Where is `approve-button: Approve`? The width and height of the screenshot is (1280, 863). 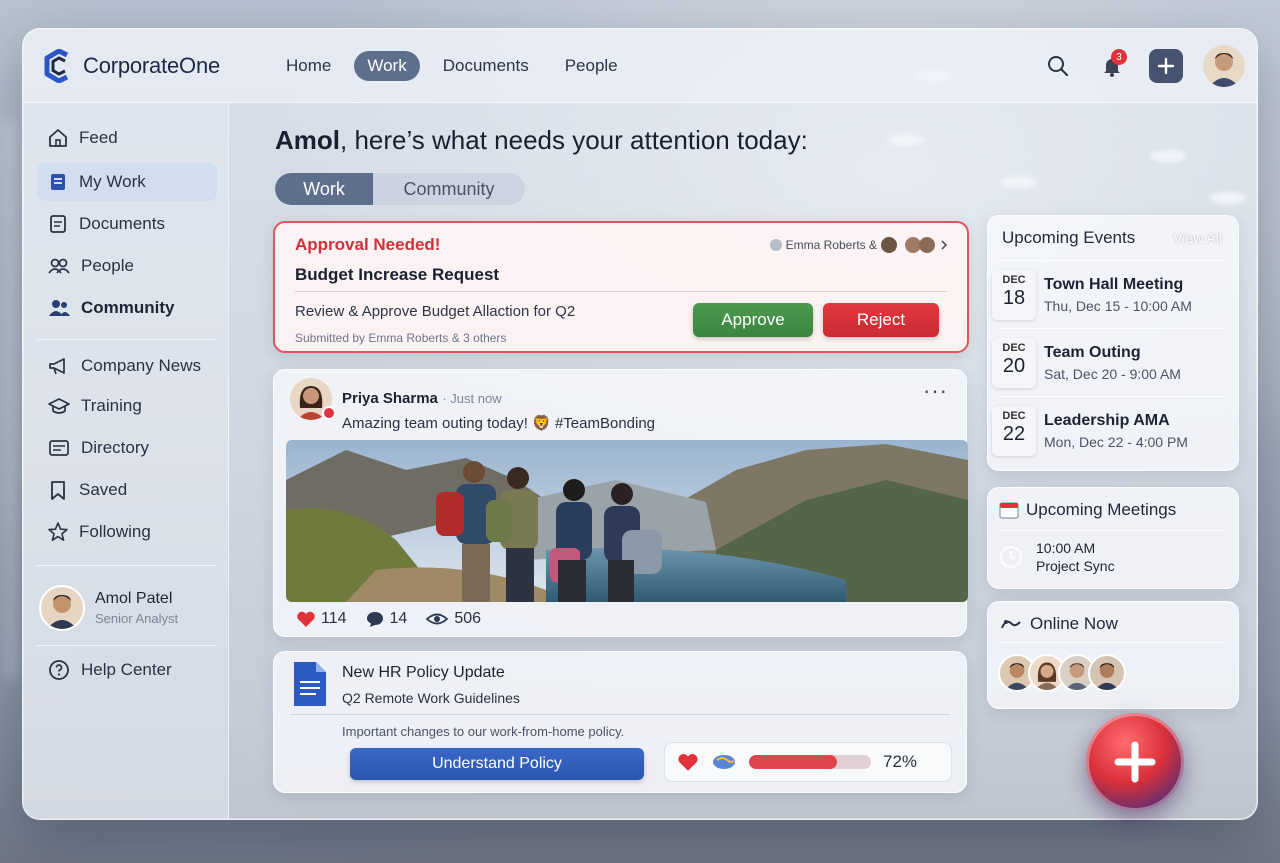
approve-button: Approve is located at coordinates (753, 320).